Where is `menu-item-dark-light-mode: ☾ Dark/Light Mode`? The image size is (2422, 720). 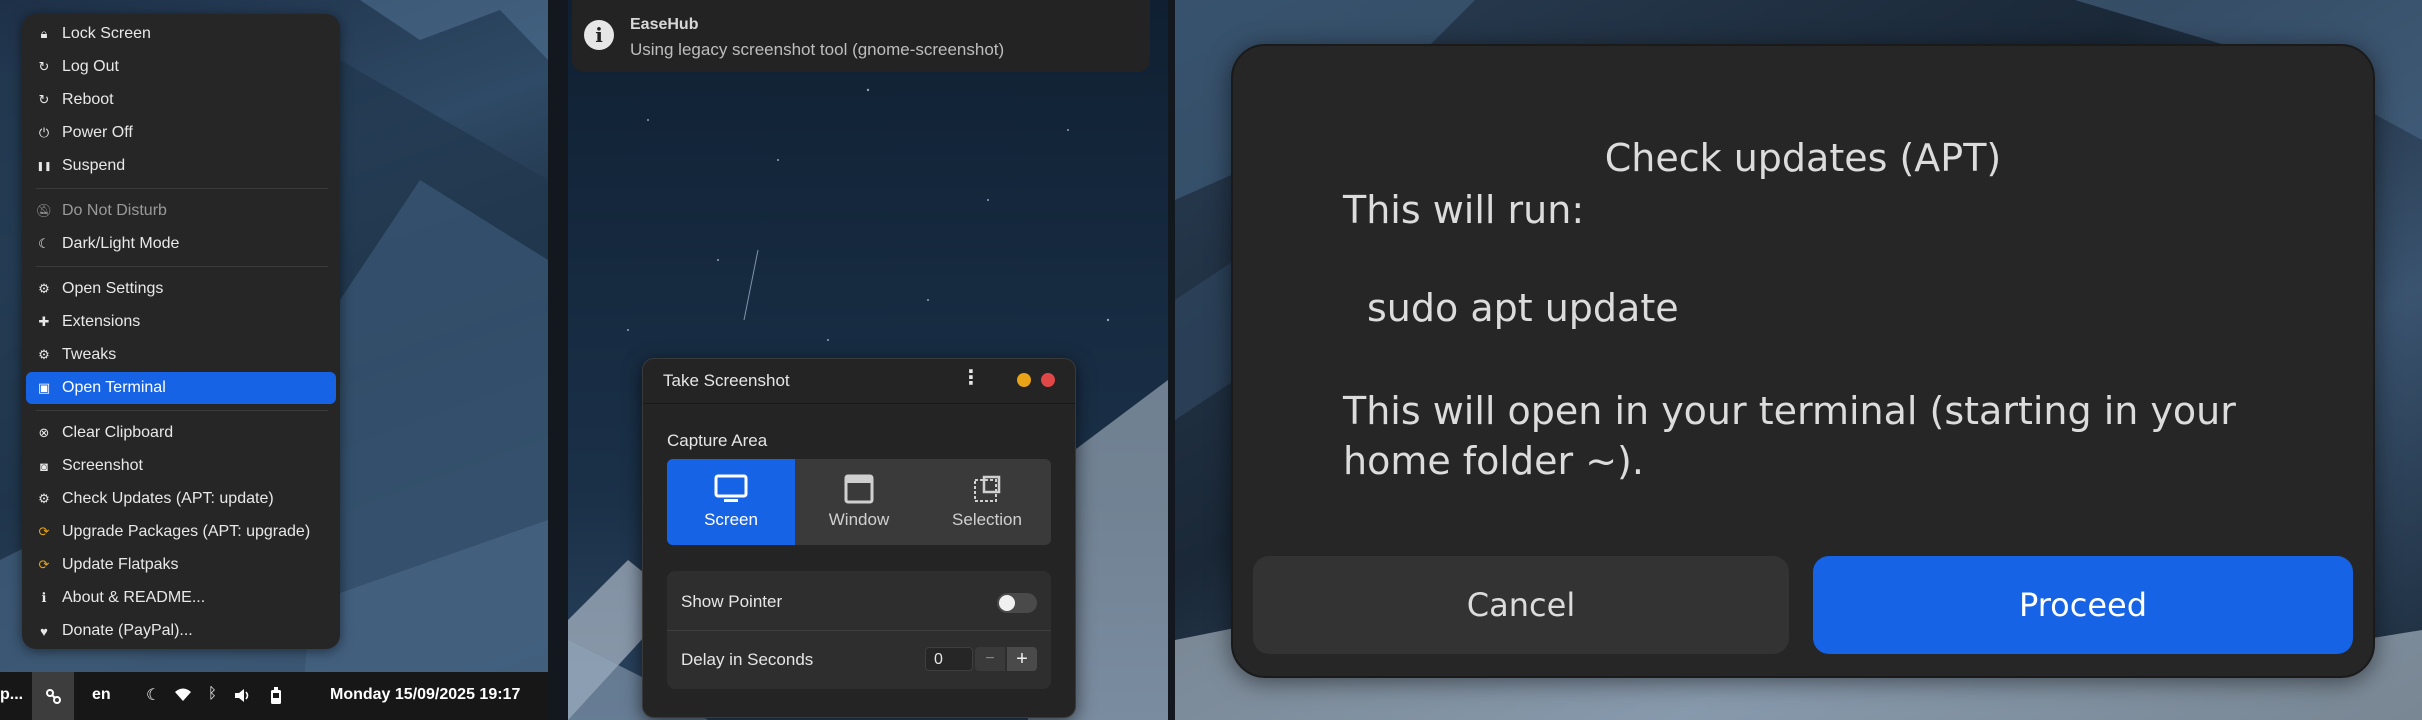
menu-item-dark-light-mode: ☾ Dark/Light Mode is located at coordinates (181, 244).